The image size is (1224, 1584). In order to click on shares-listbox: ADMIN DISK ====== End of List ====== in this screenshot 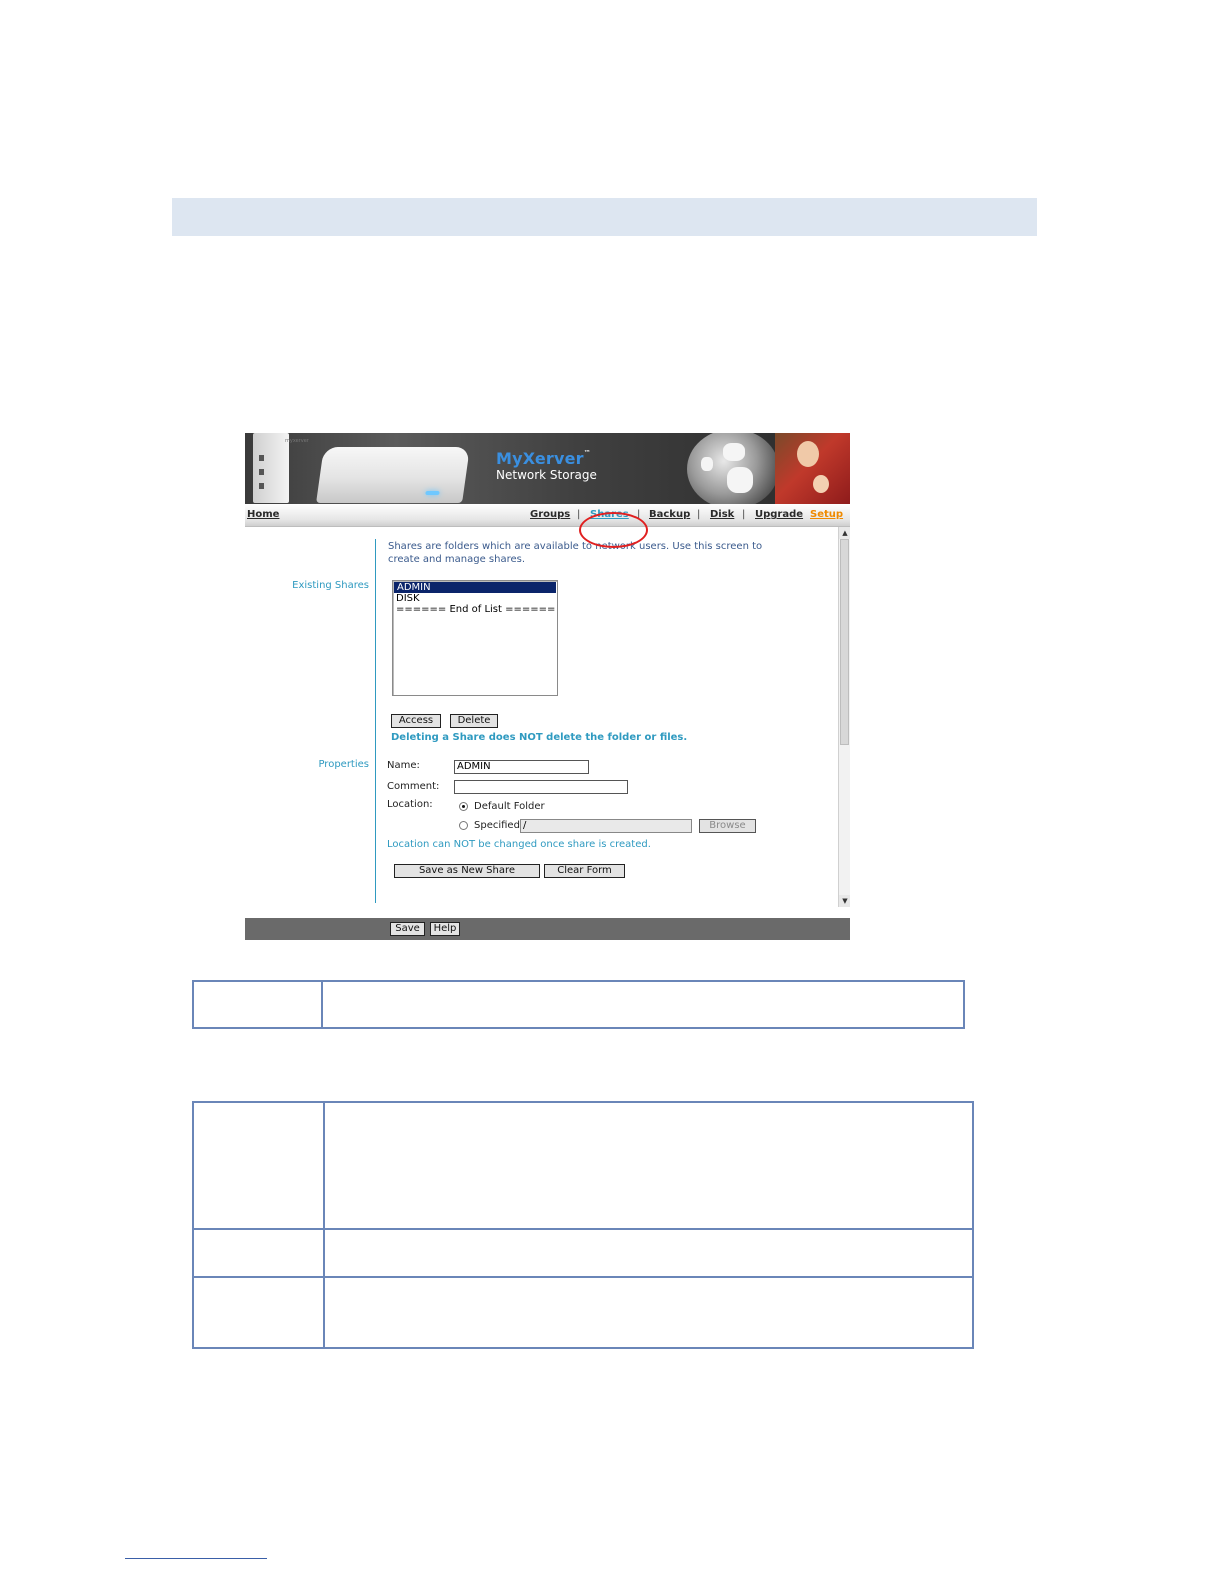, I will do `click(475, 638)`.